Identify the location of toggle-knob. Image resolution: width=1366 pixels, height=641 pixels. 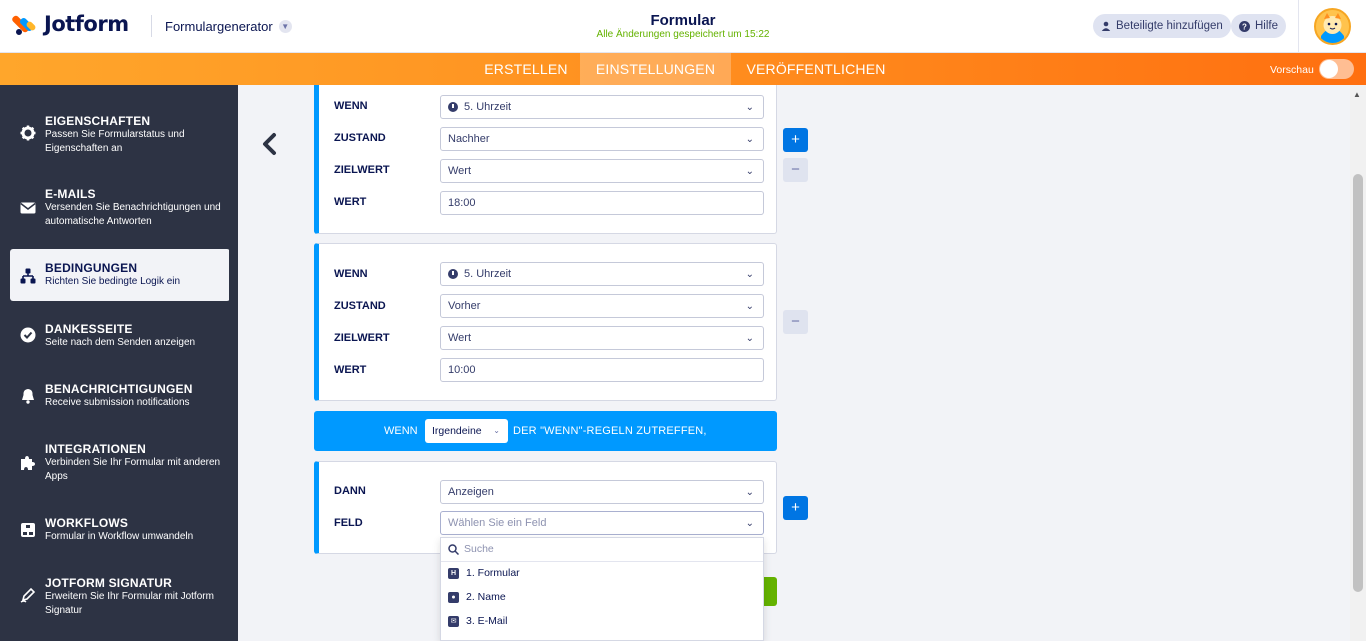
(1329, 69).